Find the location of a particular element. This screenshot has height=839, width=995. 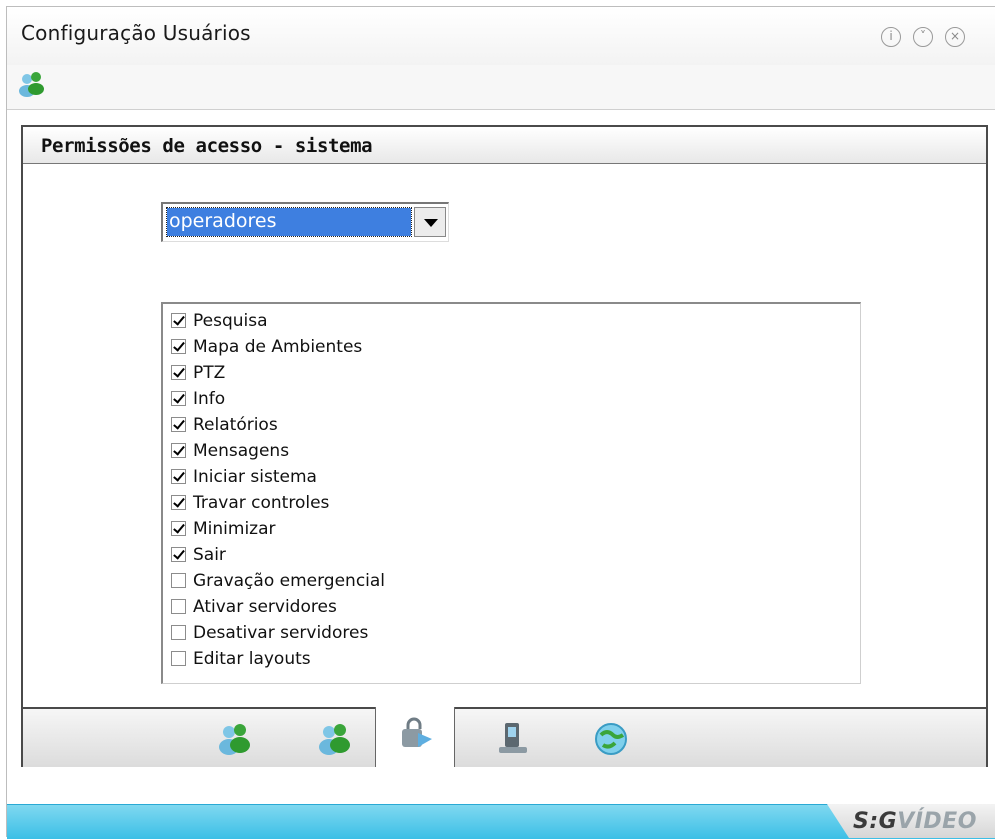

group-select: operadores is located at coordinates (305, 222).